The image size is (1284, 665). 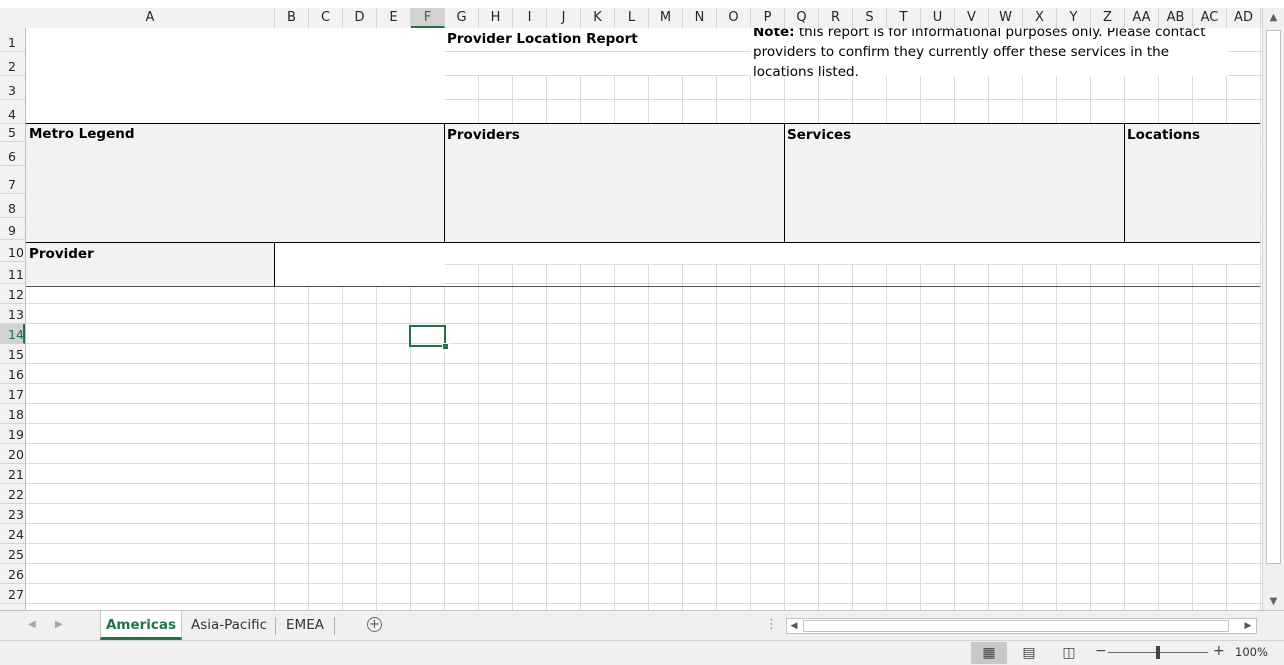 I want to click on column-header-x: X, so click(x=1040, y=18).